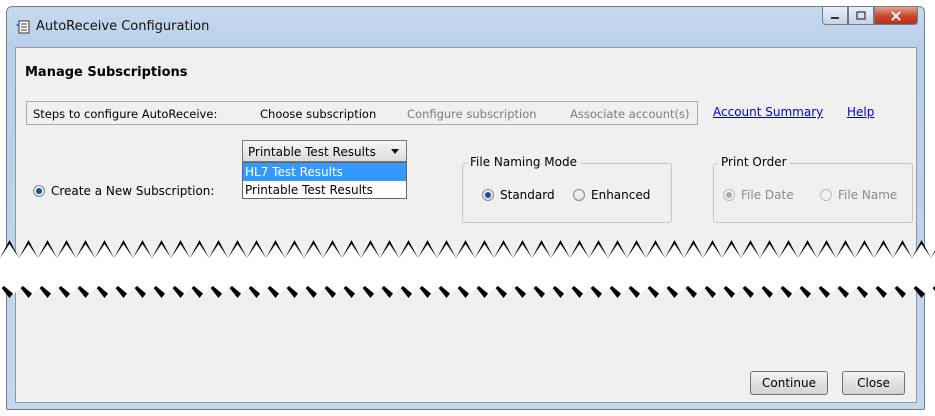 The image size is (935, 416). I want to click on print-order-file-date-option: File Date, so click(758, 195).